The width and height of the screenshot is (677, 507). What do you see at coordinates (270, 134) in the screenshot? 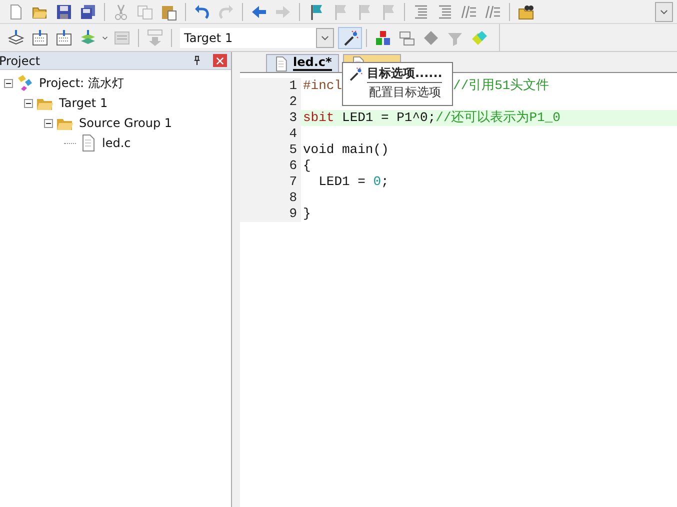
I see `line-number: 4` at bounding box center [270, 134].